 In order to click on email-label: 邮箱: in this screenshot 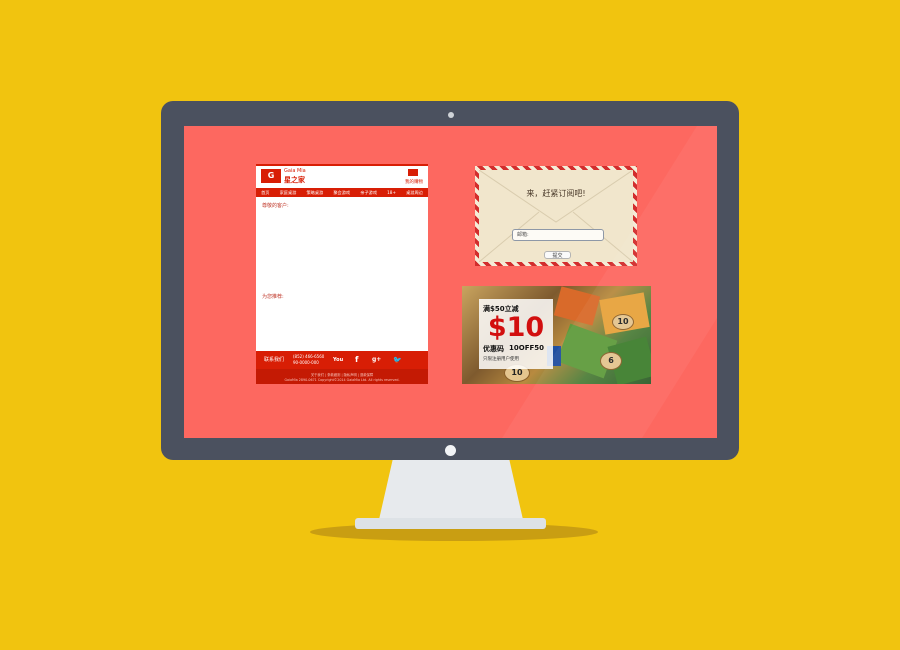, I will do `click(523, 235)`.